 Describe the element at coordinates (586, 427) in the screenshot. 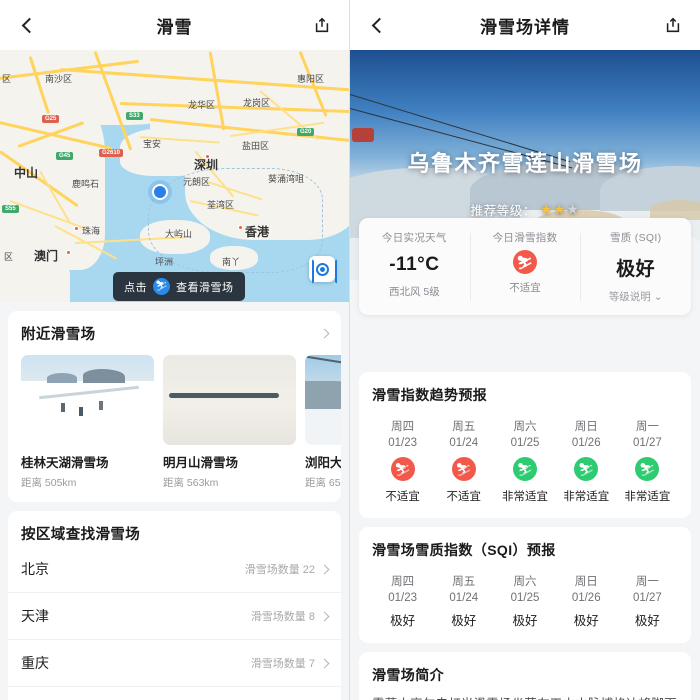

I see `forecast-weekday: 周日` at that location.